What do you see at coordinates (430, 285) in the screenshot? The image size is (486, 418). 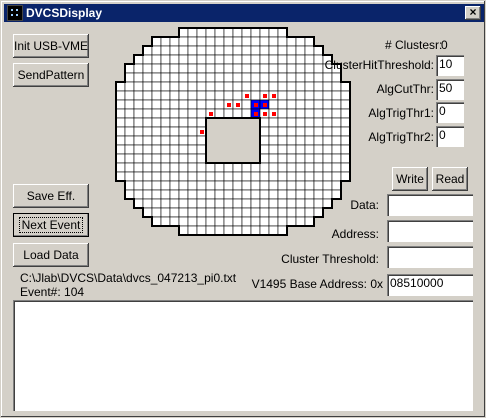 I see `base-address-field: 08510000` at bounding box center [430, 285].